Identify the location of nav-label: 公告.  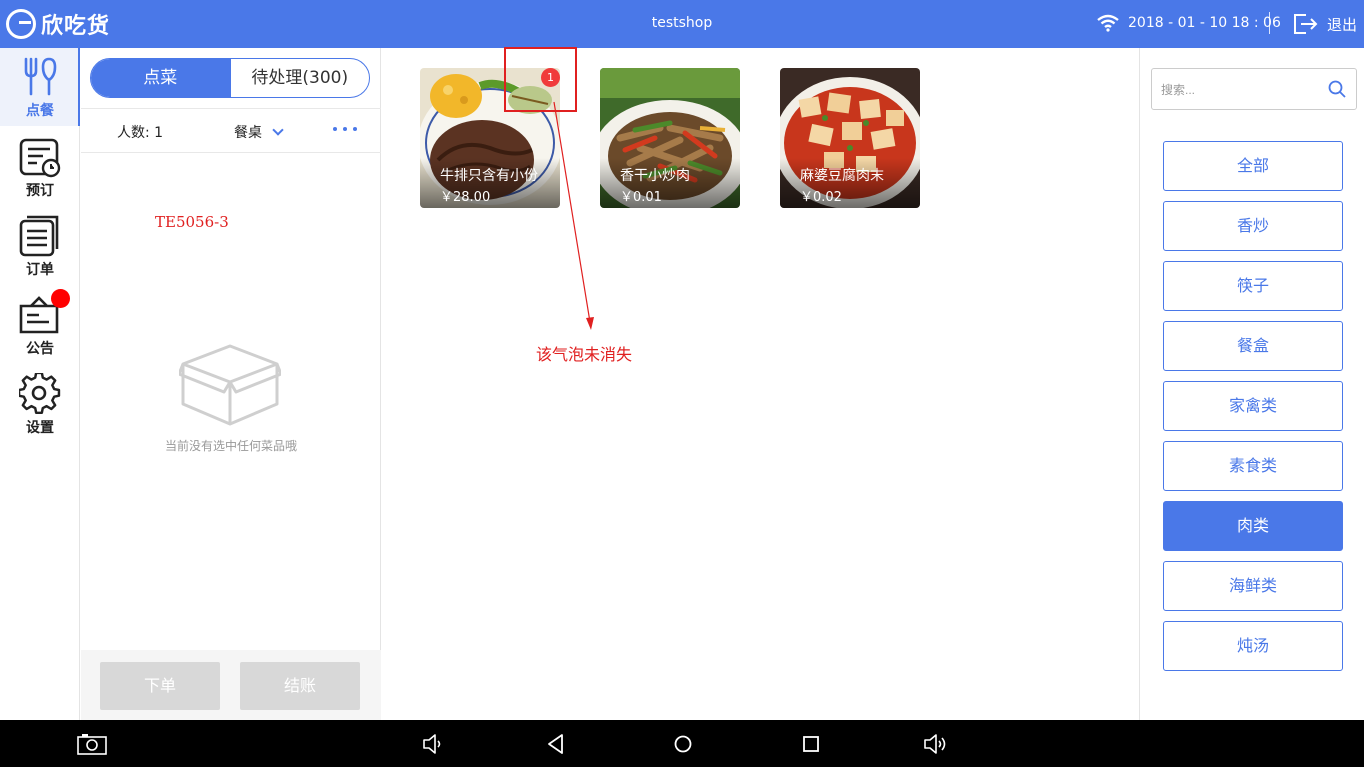
(40, 349).